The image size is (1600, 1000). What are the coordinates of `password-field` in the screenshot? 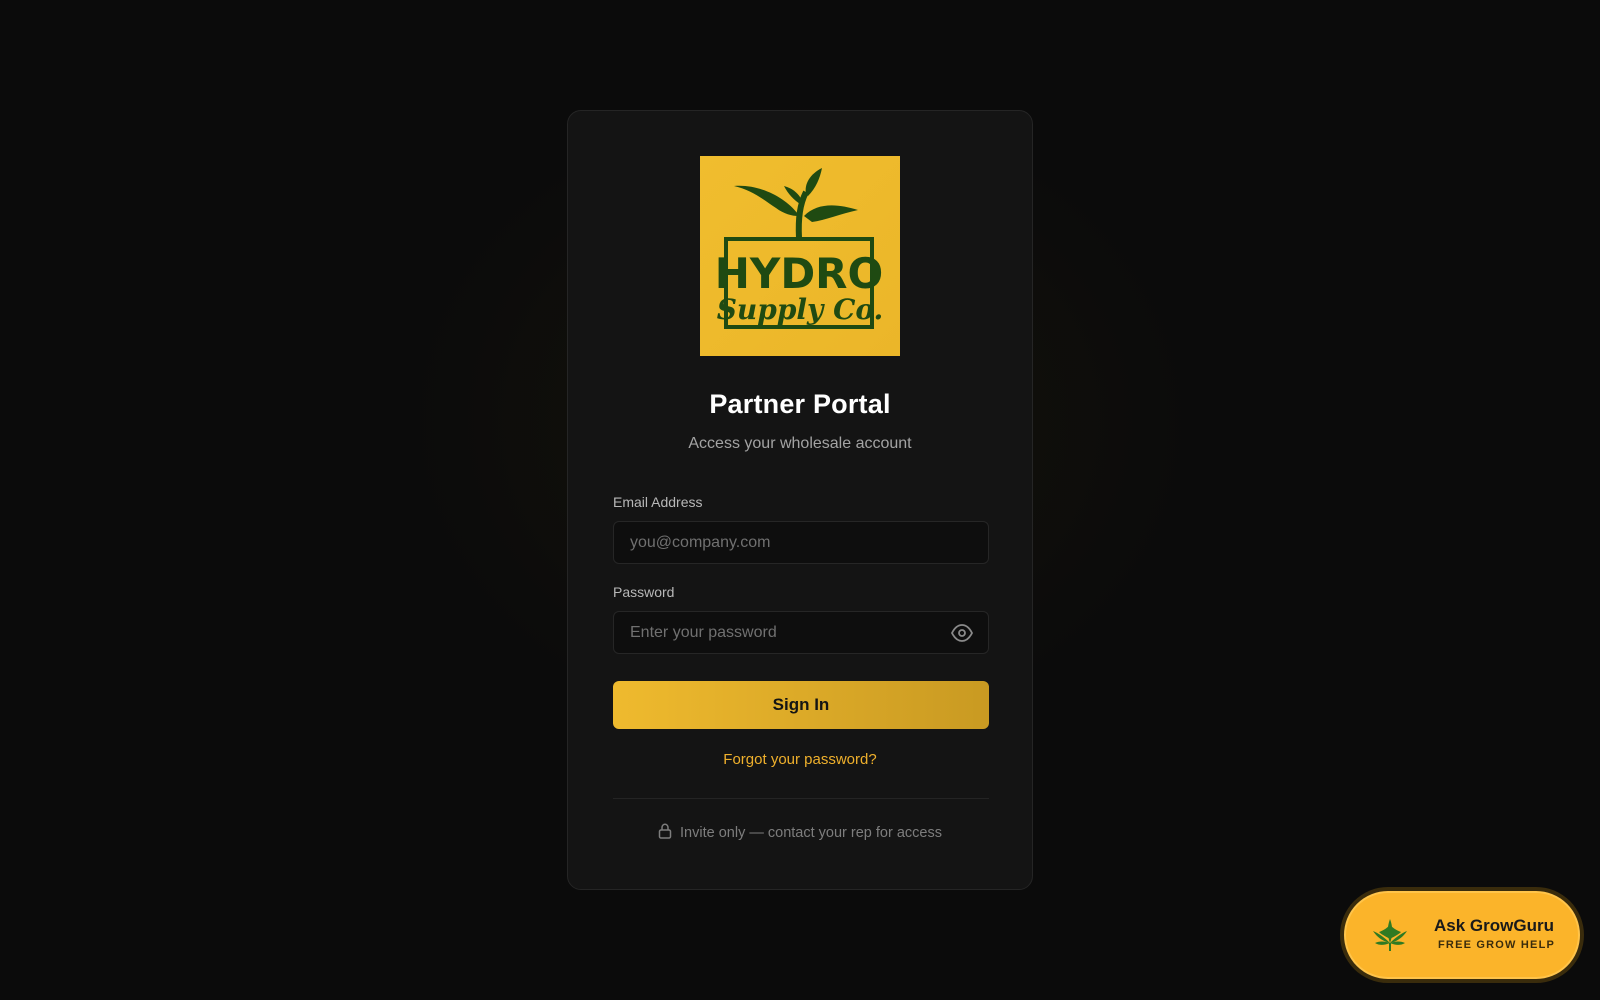 It's located at (801, 632).